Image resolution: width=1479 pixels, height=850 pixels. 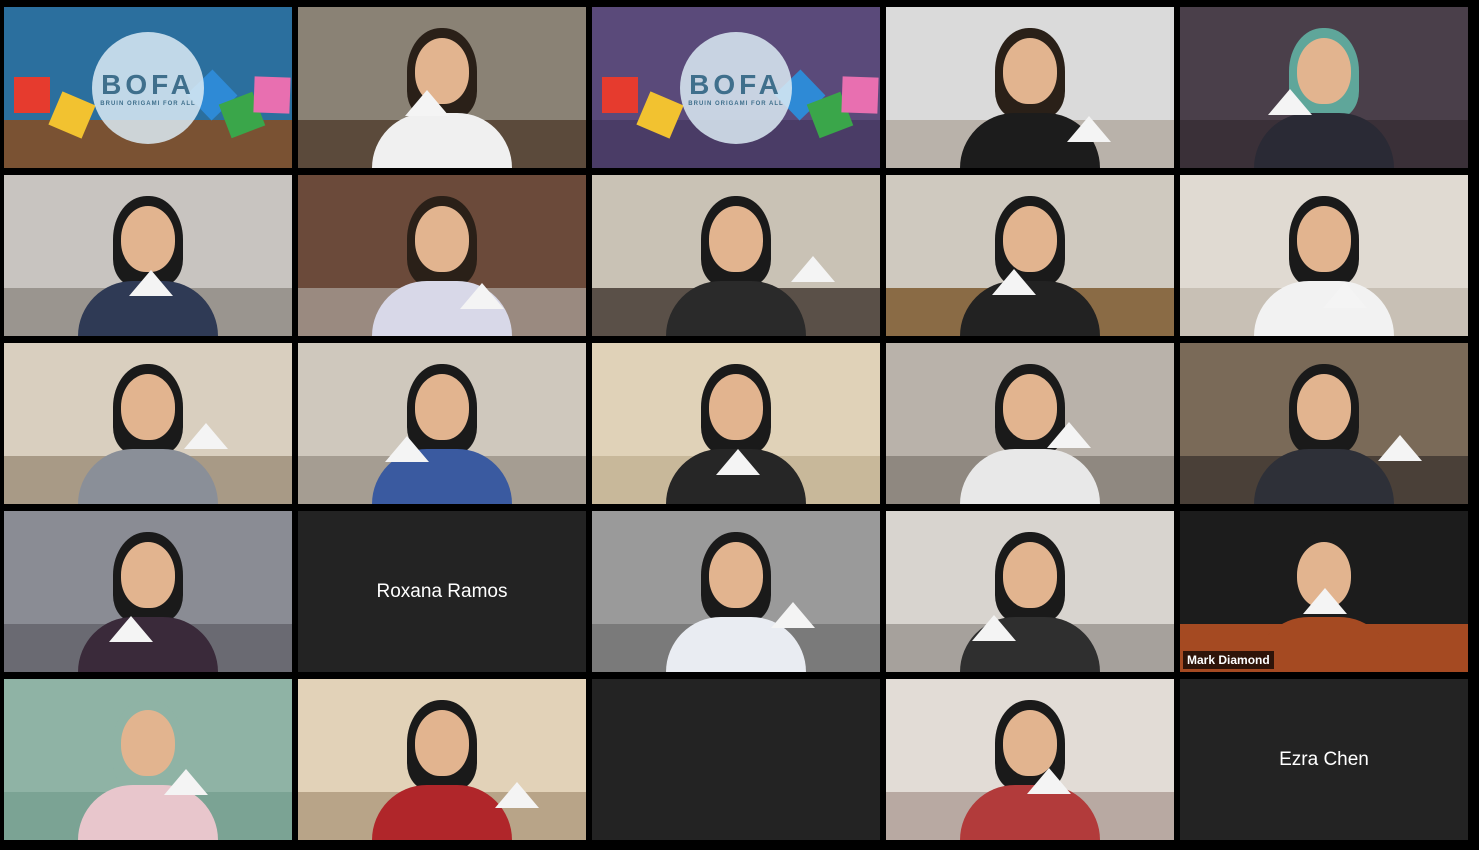 I want to click on participant-tile: Roxana Ramos, so click(x=442, y=591).